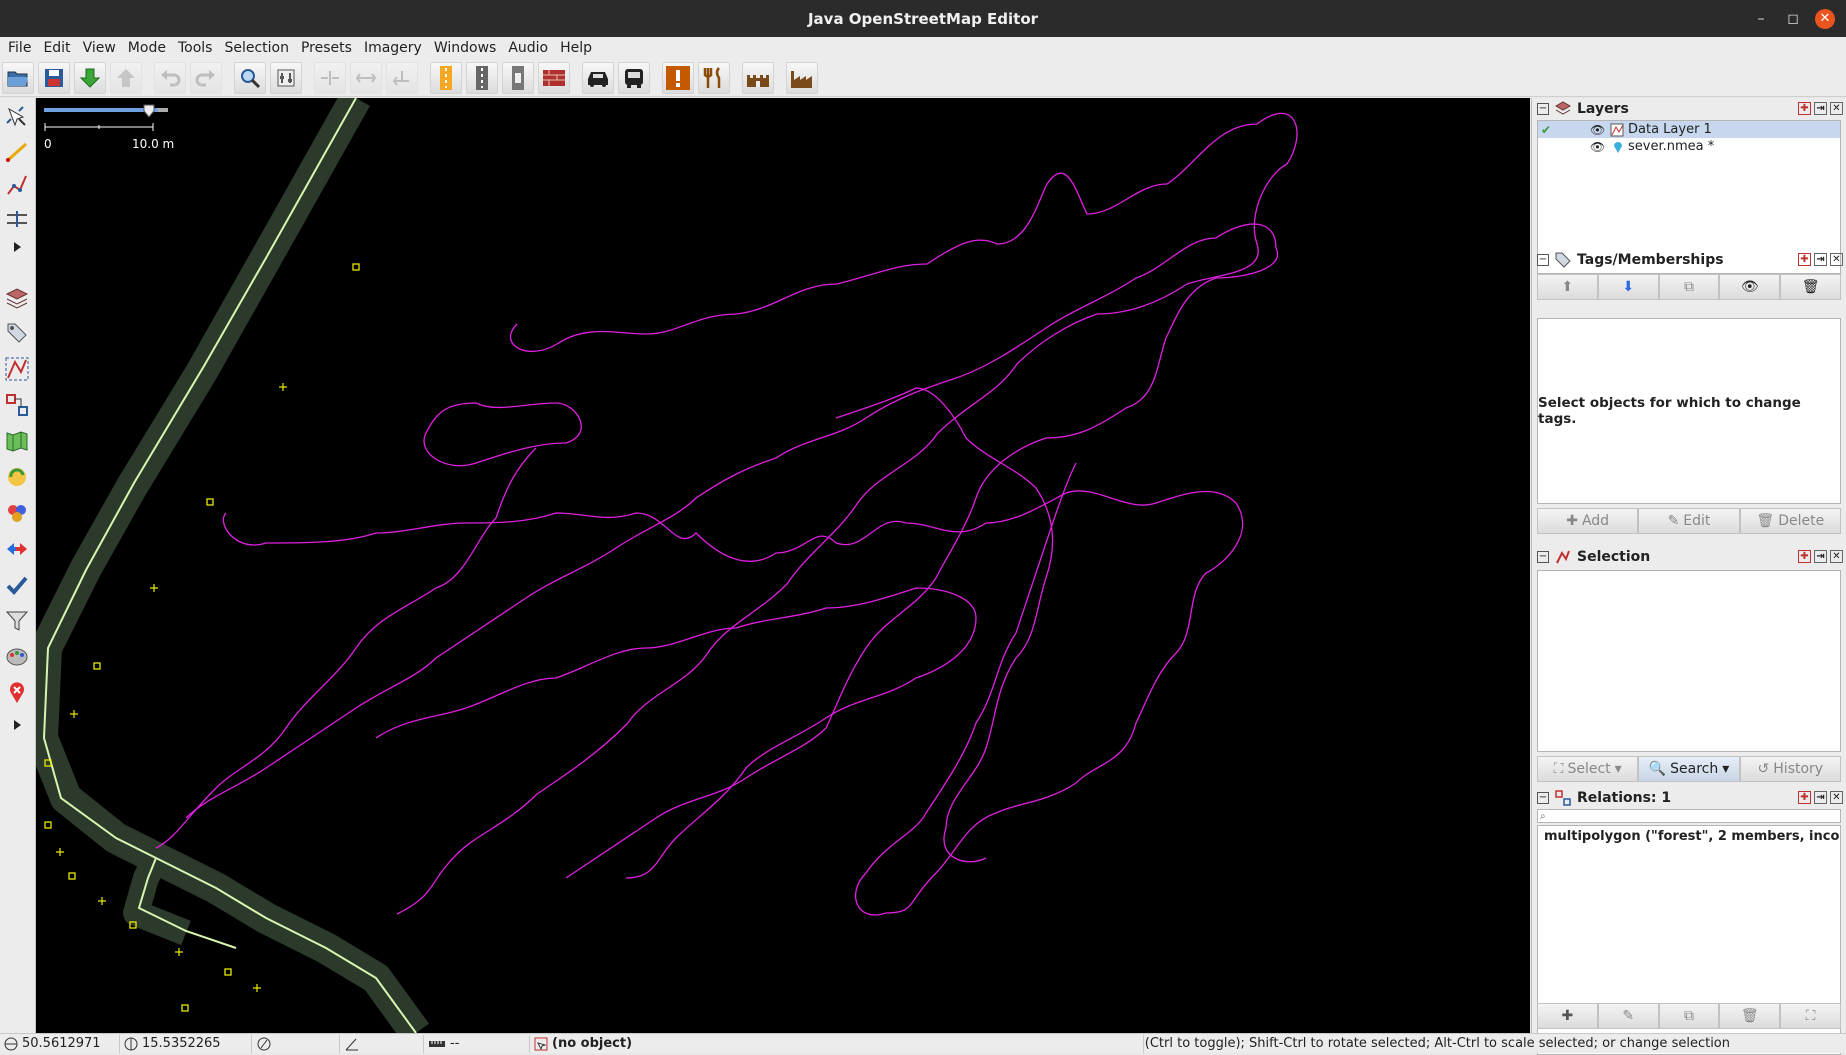 The width and height of the screenshot is (1846, 1055). Describe the element at coordinates (1567, 1016) in the screenshot. I see `new-relation-button: ✚` at that location.